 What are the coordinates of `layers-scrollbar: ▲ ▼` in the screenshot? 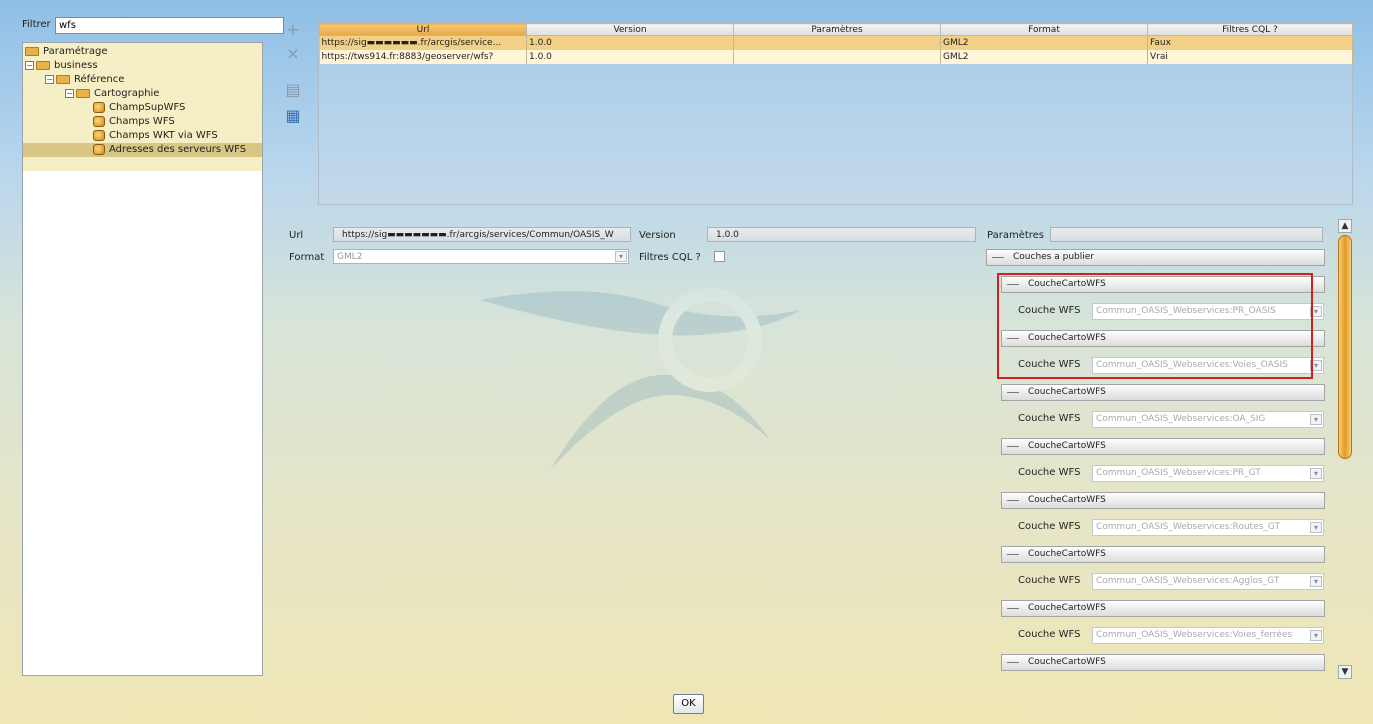 It's located at (1345, 449).